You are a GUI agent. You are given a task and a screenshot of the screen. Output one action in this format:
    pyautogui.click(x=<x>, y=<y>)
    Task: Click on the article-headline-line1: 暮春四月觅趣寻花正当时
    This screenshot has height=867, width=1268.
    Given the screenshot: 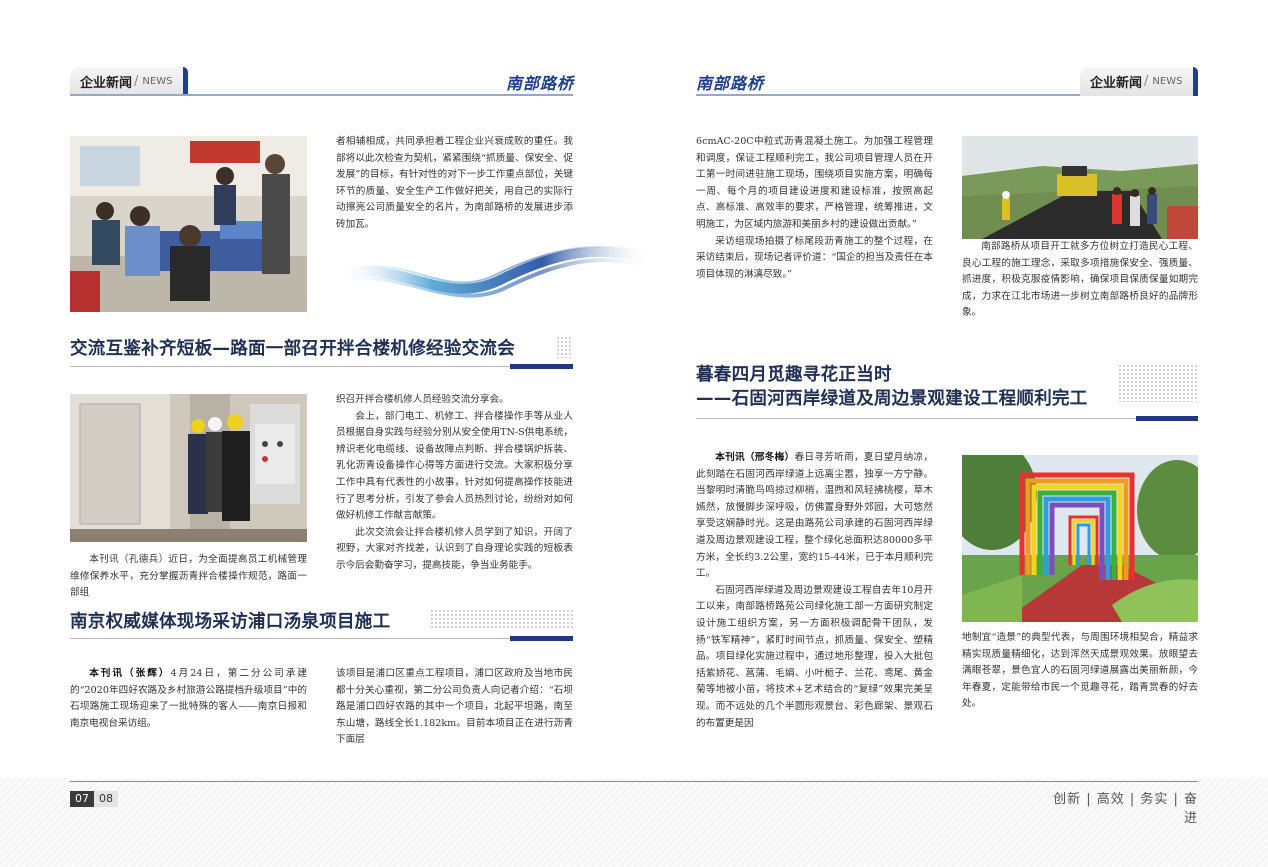 What is the action you would take?
    pyautogui.click(x=794, y=375)
    